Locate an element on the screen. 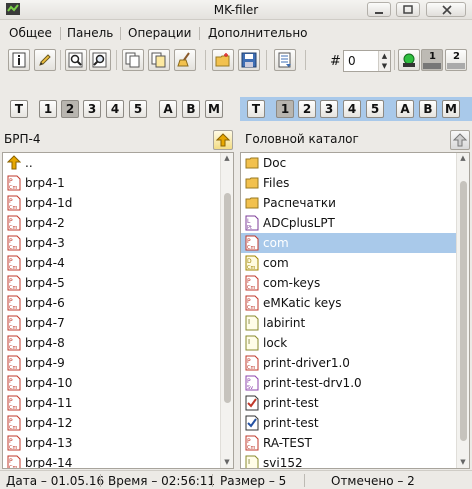 This screenshot has height=489, width=472. left-file-row: P Cm brp4-8 is located at coordinates (118, 343).